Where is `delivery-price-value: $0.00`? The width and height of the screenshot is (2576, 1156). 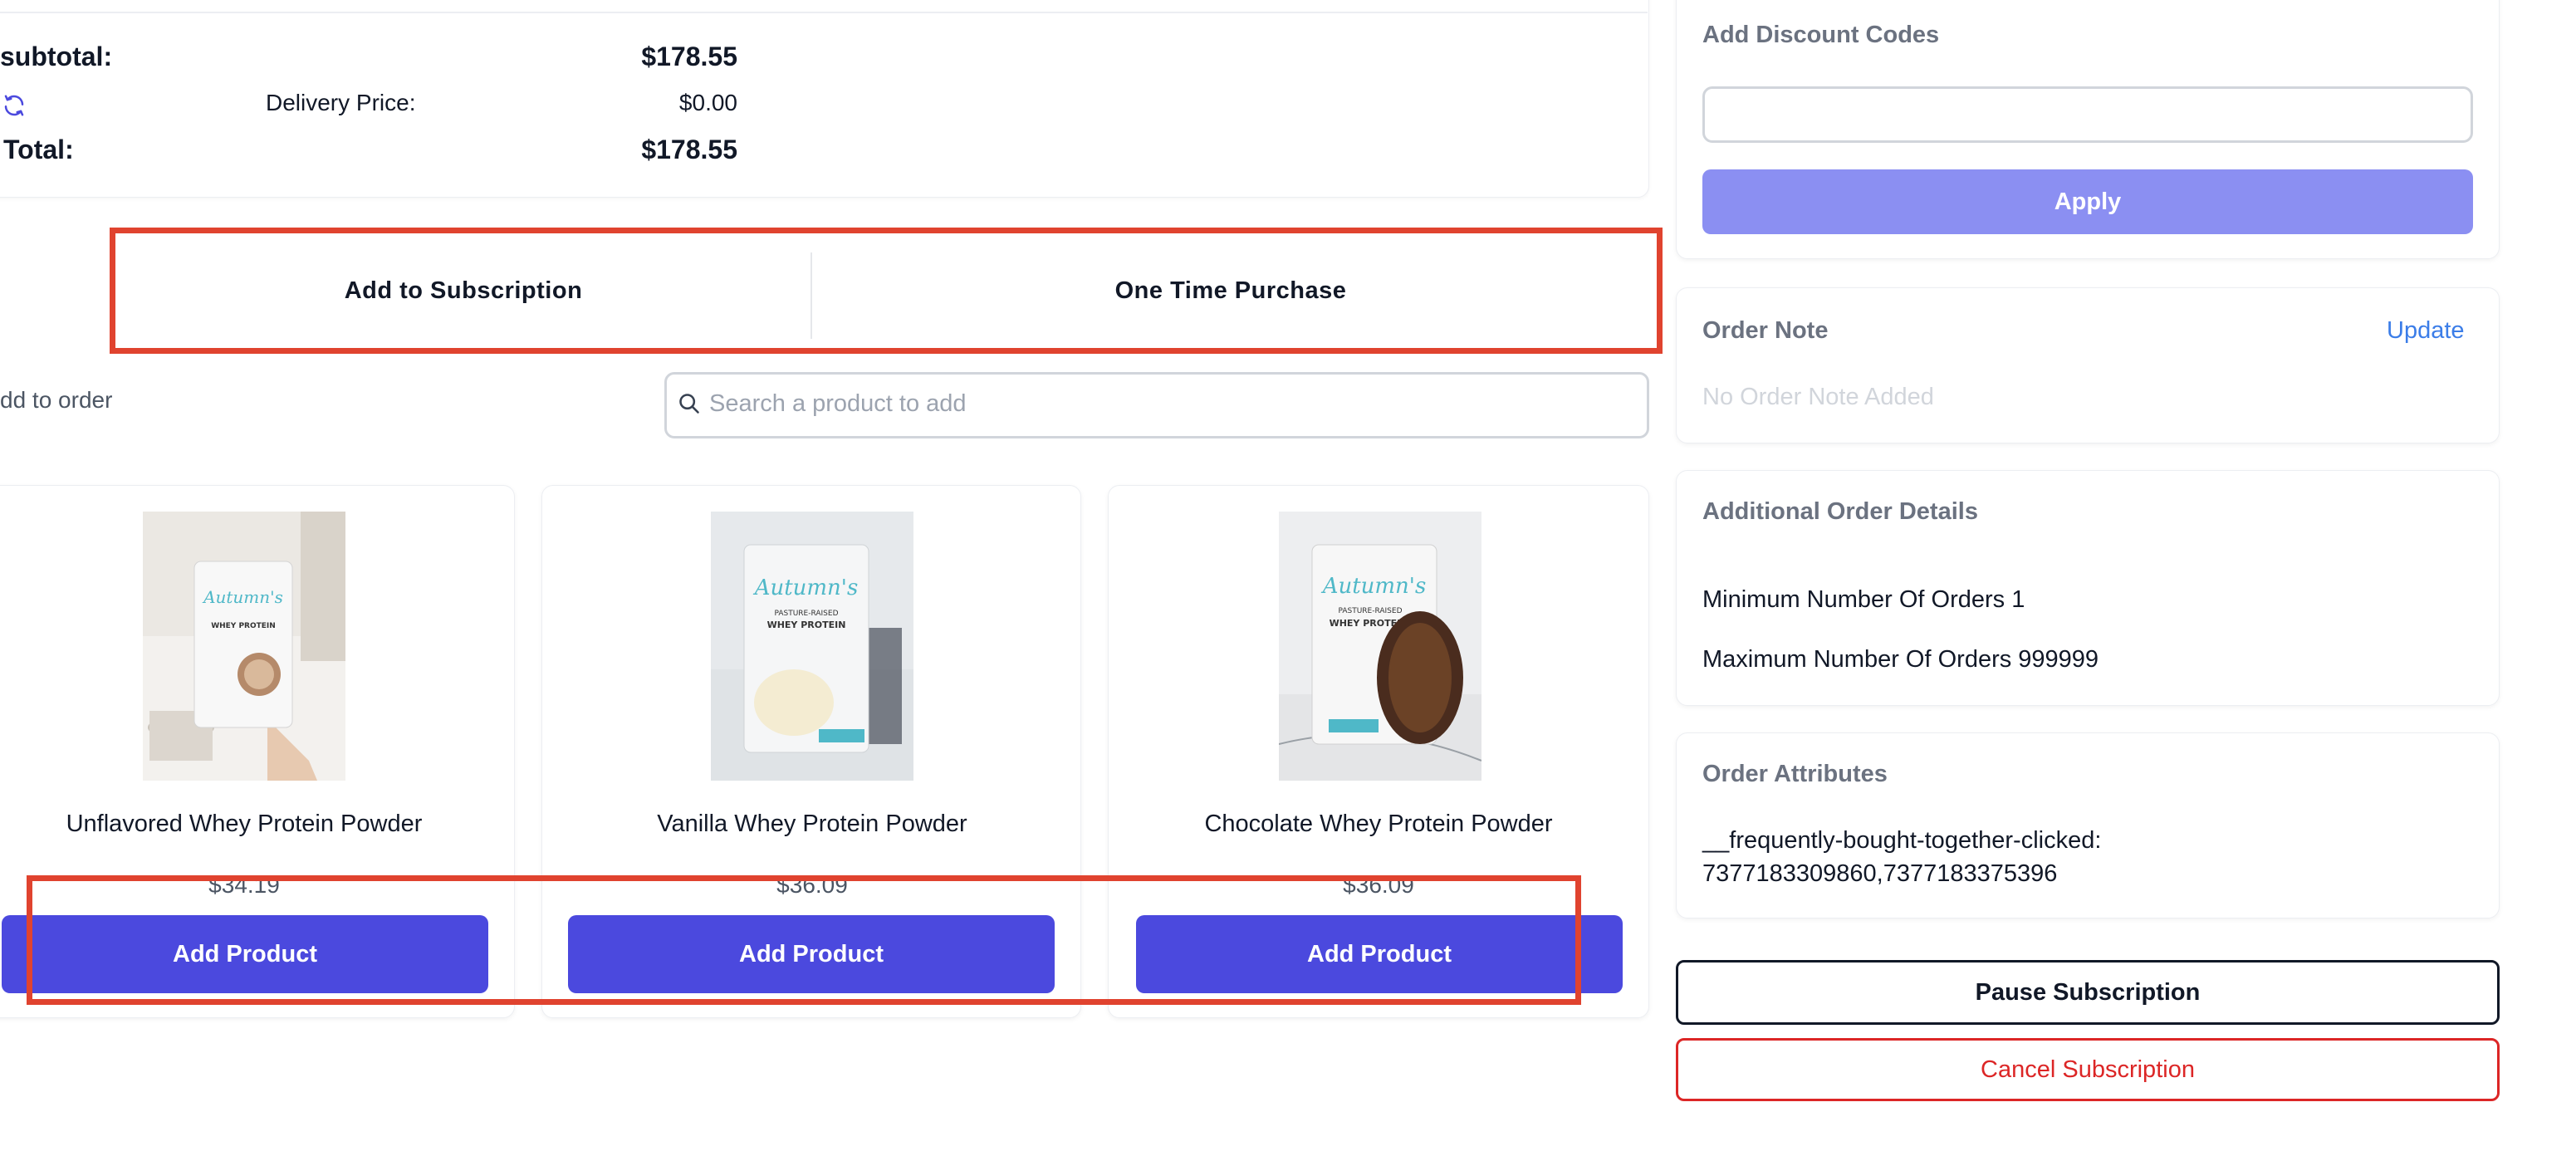
delivery-price-value: $0.00 is located at coordinates (708, 102).